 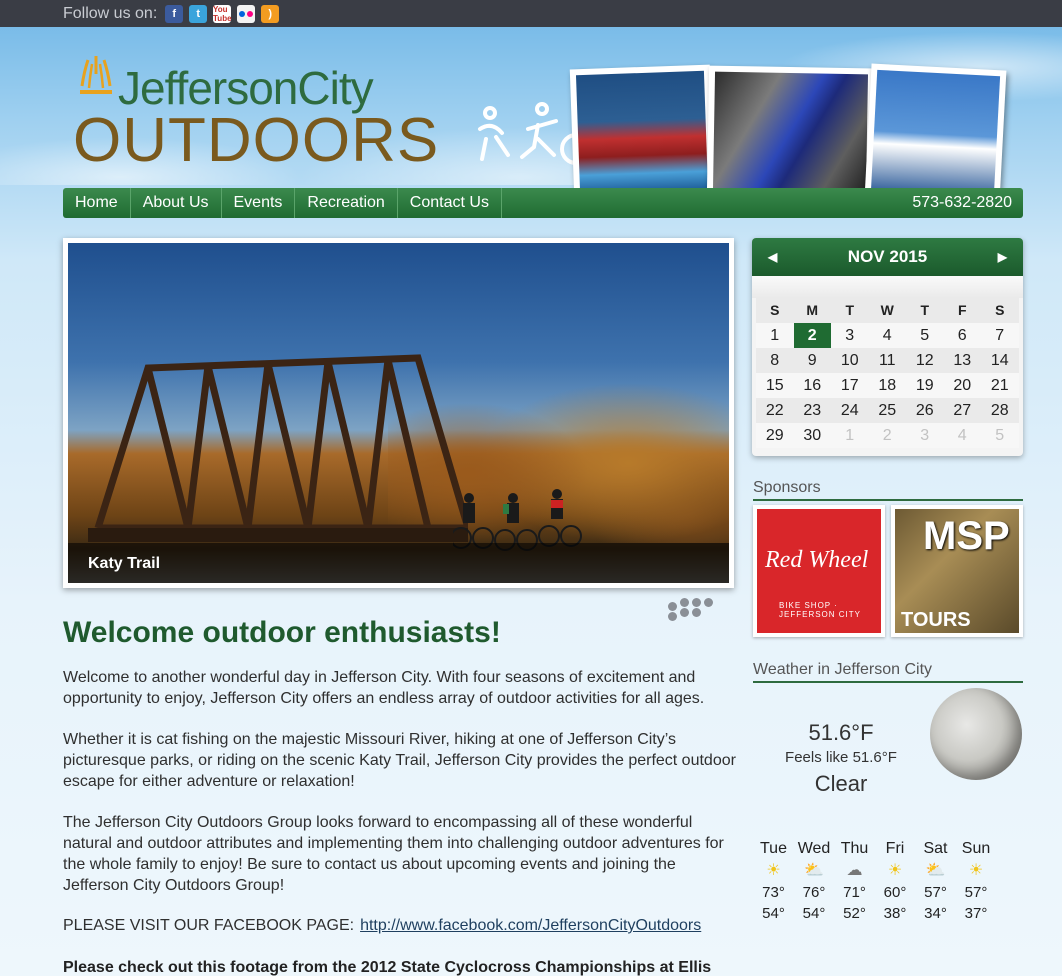 I want to click on nav-events: Events, so click(x=259, y=203).